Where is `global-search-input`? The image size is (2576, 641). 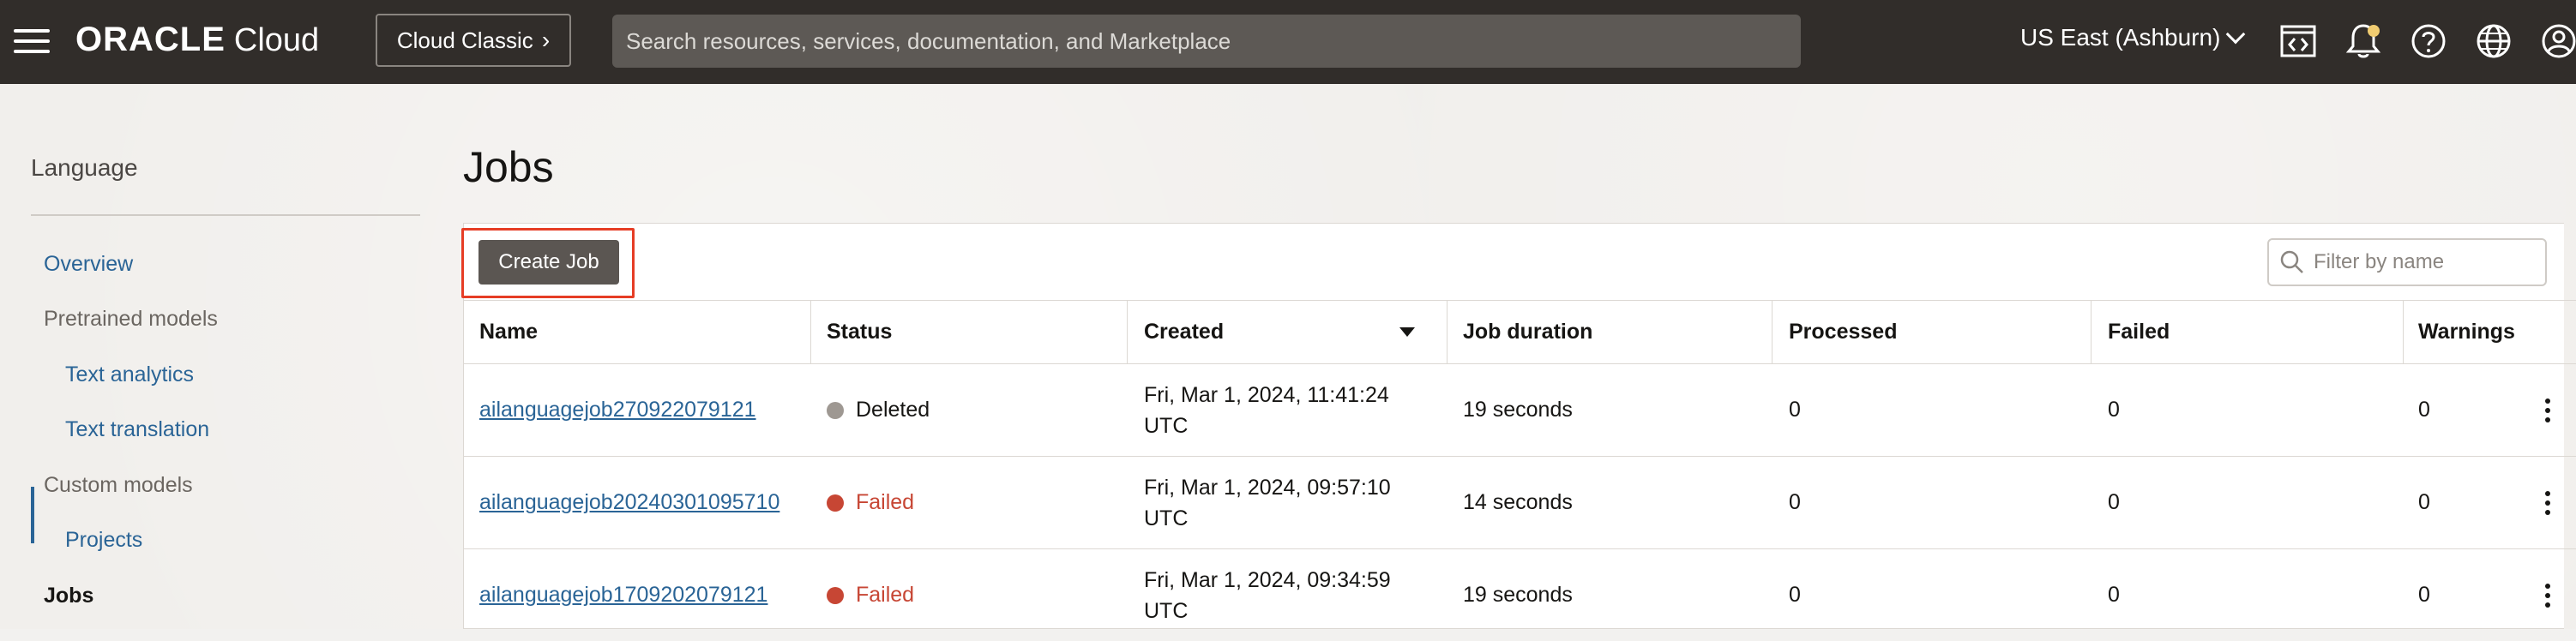
global-search-input is located at coordinates (1206, 41).